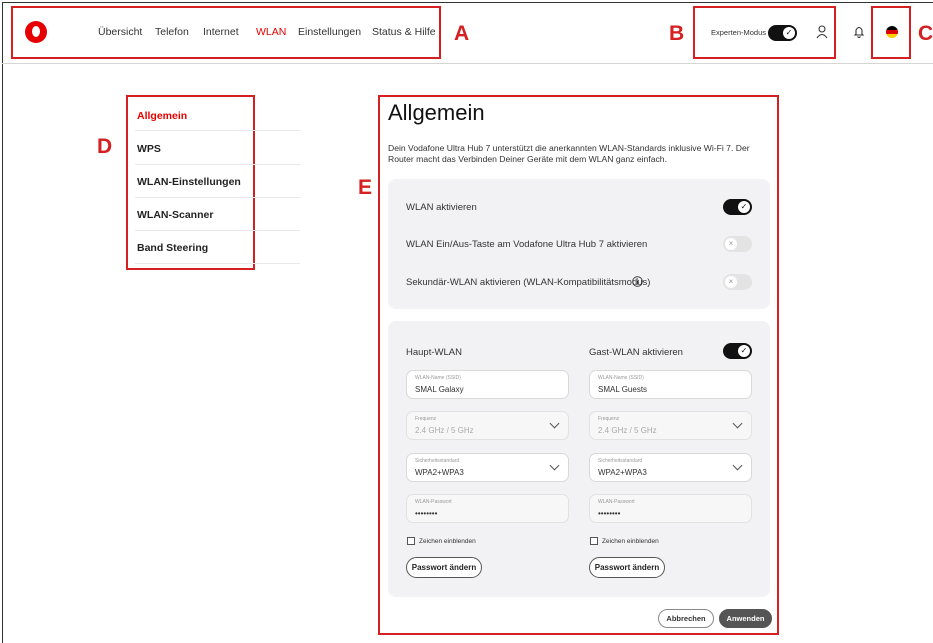 The image size is (933, 643). Describe the element at coordinates (426, 513) in the screenshot. I see `main-password-value: ••••••••` at that location.